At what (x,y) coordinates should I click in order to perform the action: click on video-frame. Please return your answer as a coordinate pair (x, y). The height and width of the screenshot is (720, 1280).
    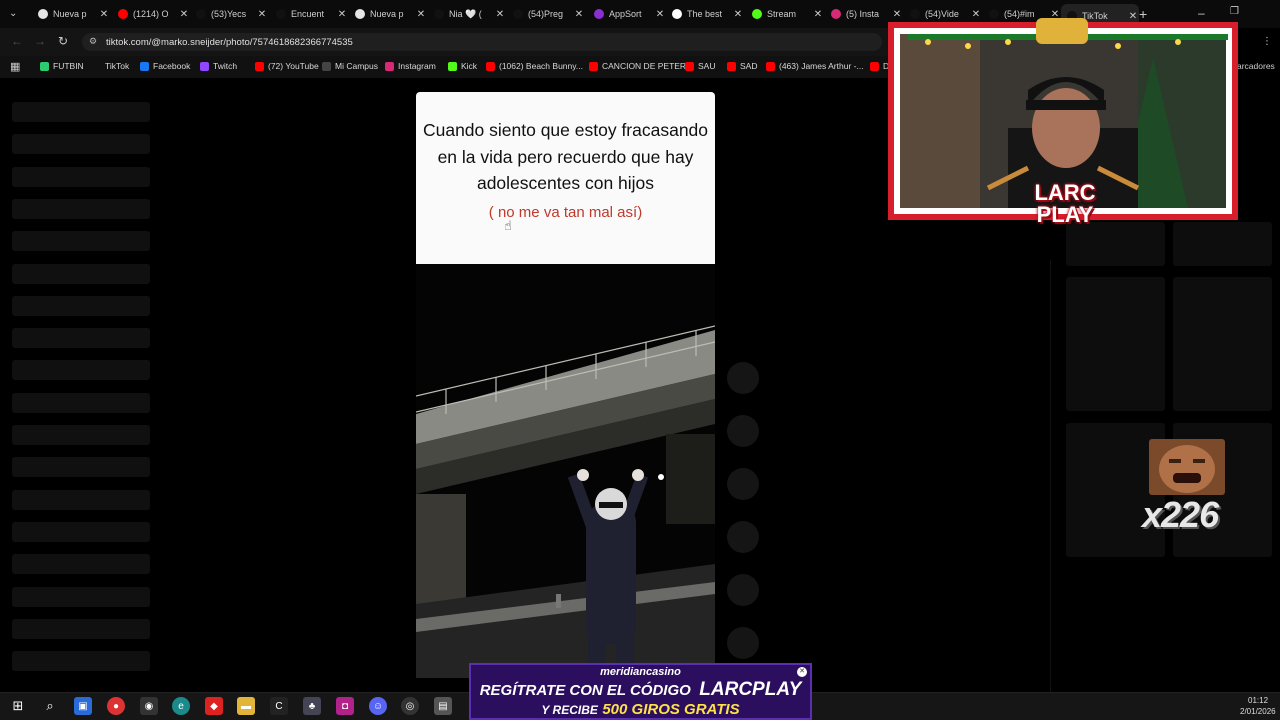
    Looking at the image, I should click on (565, 471).